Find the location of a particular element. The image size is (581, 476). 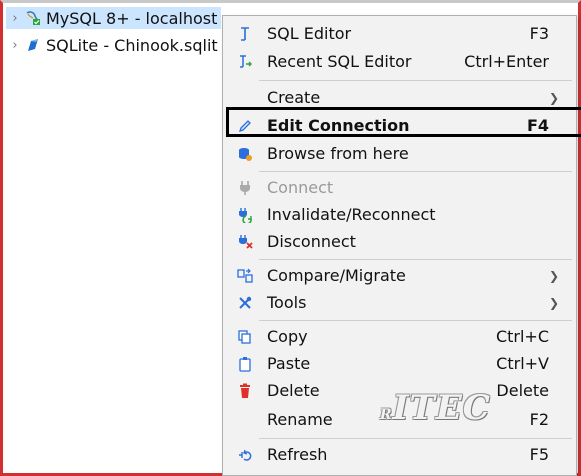

tree-item-sqlite-chinook: › SQLite - Chinook.sqlit is located at coordinates (114, 45).